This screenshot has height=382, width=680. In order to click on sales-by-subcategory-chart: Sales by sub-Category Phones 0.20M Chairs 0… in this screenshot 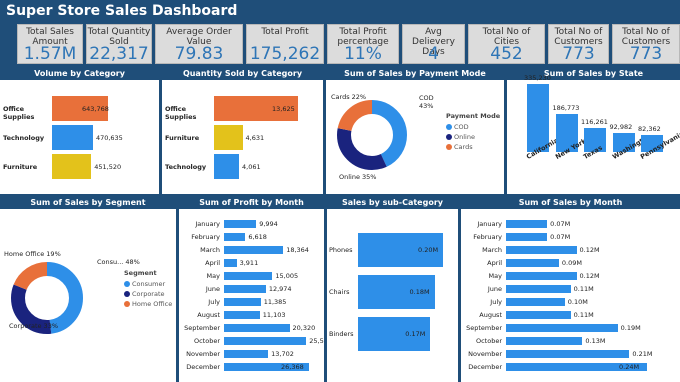, I will do `click(392, 289)`.